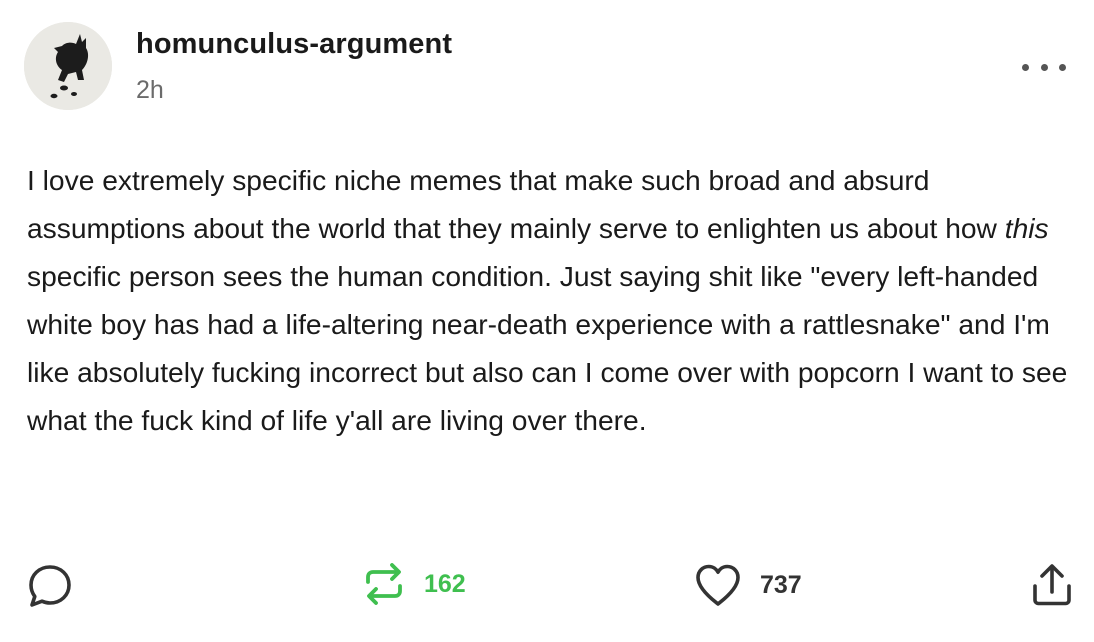 The width and height of the screenshot is (1094, 642). I want to click on share-upload-icon, so click(1052, 585).